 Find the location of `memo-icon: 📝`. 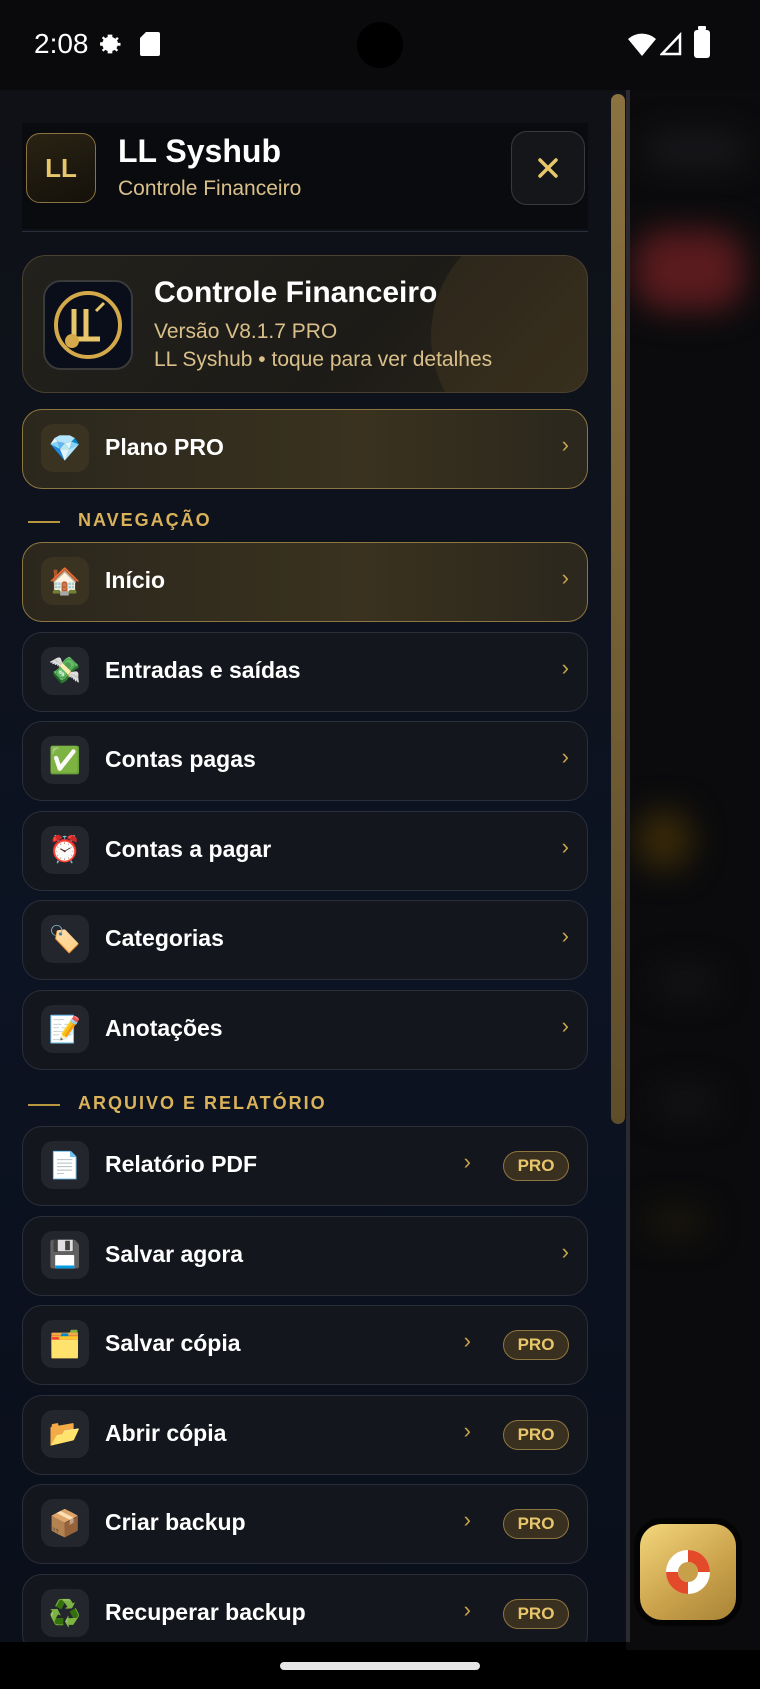

memo-icon: 📝 is located at coordinates (65, 1029).